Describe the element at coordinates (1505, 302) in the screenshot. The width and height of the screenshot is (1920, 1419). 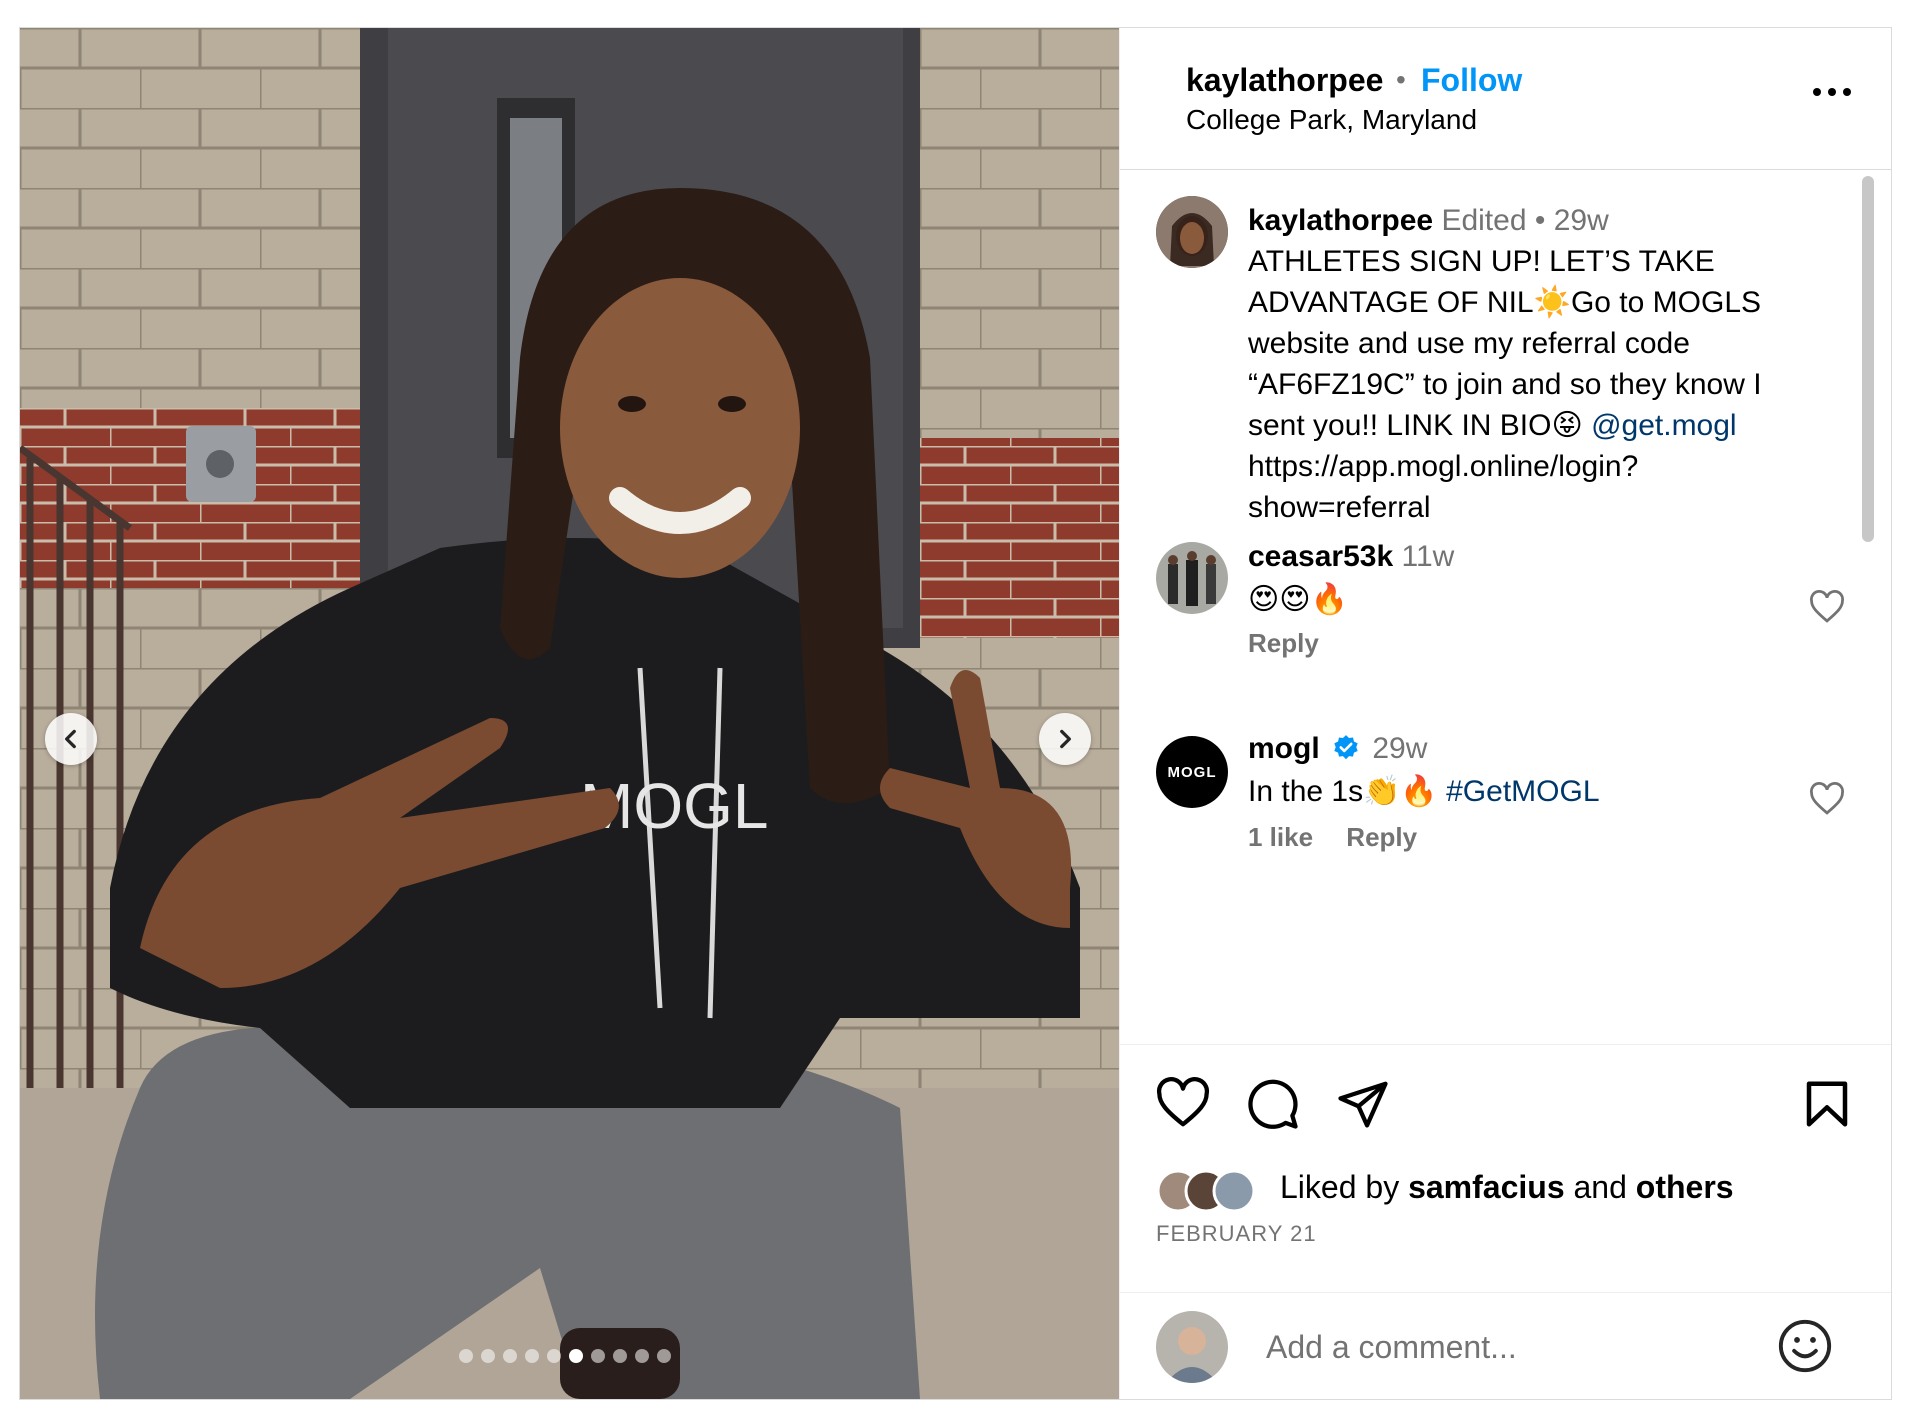
I see `caption-text-line: ADVANTAGE OF NIL☀️Go to MOGLS` at that location.